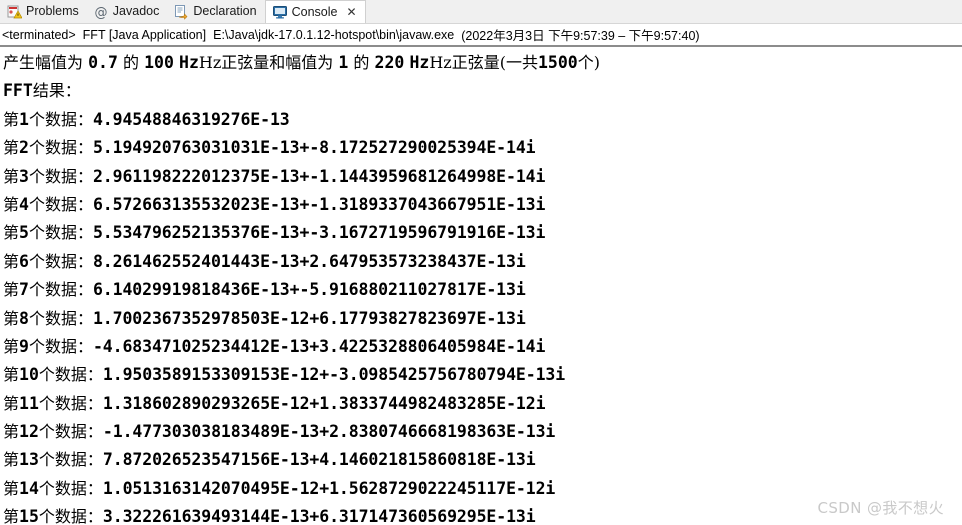  What do you see at coordinates (24, 290) in the screenshot?
I see `row-index: 7` at bounding box center [24, 290].